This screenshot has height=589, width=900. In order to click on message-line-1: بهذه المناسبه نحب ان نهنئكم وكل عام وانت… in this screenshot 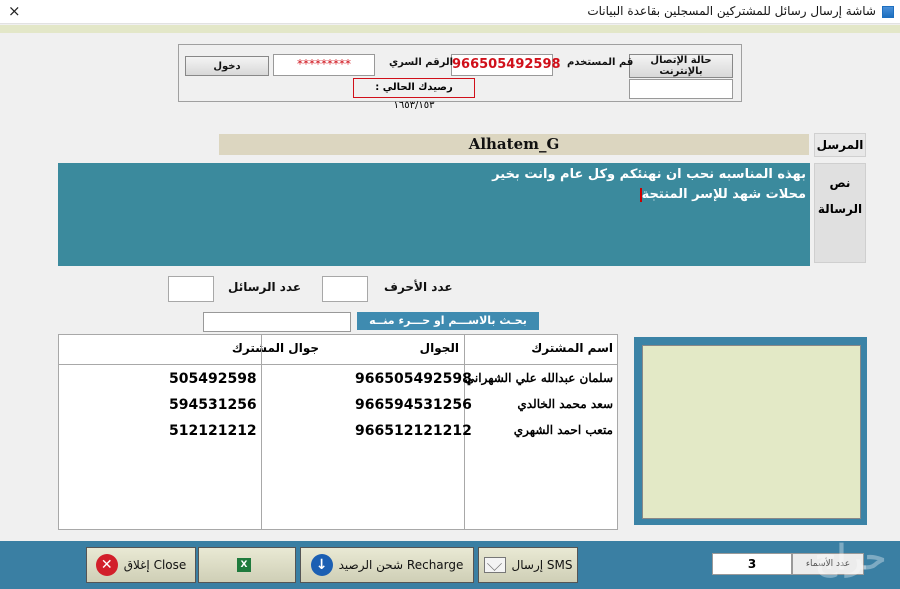, I will do `click(649, 174)`.